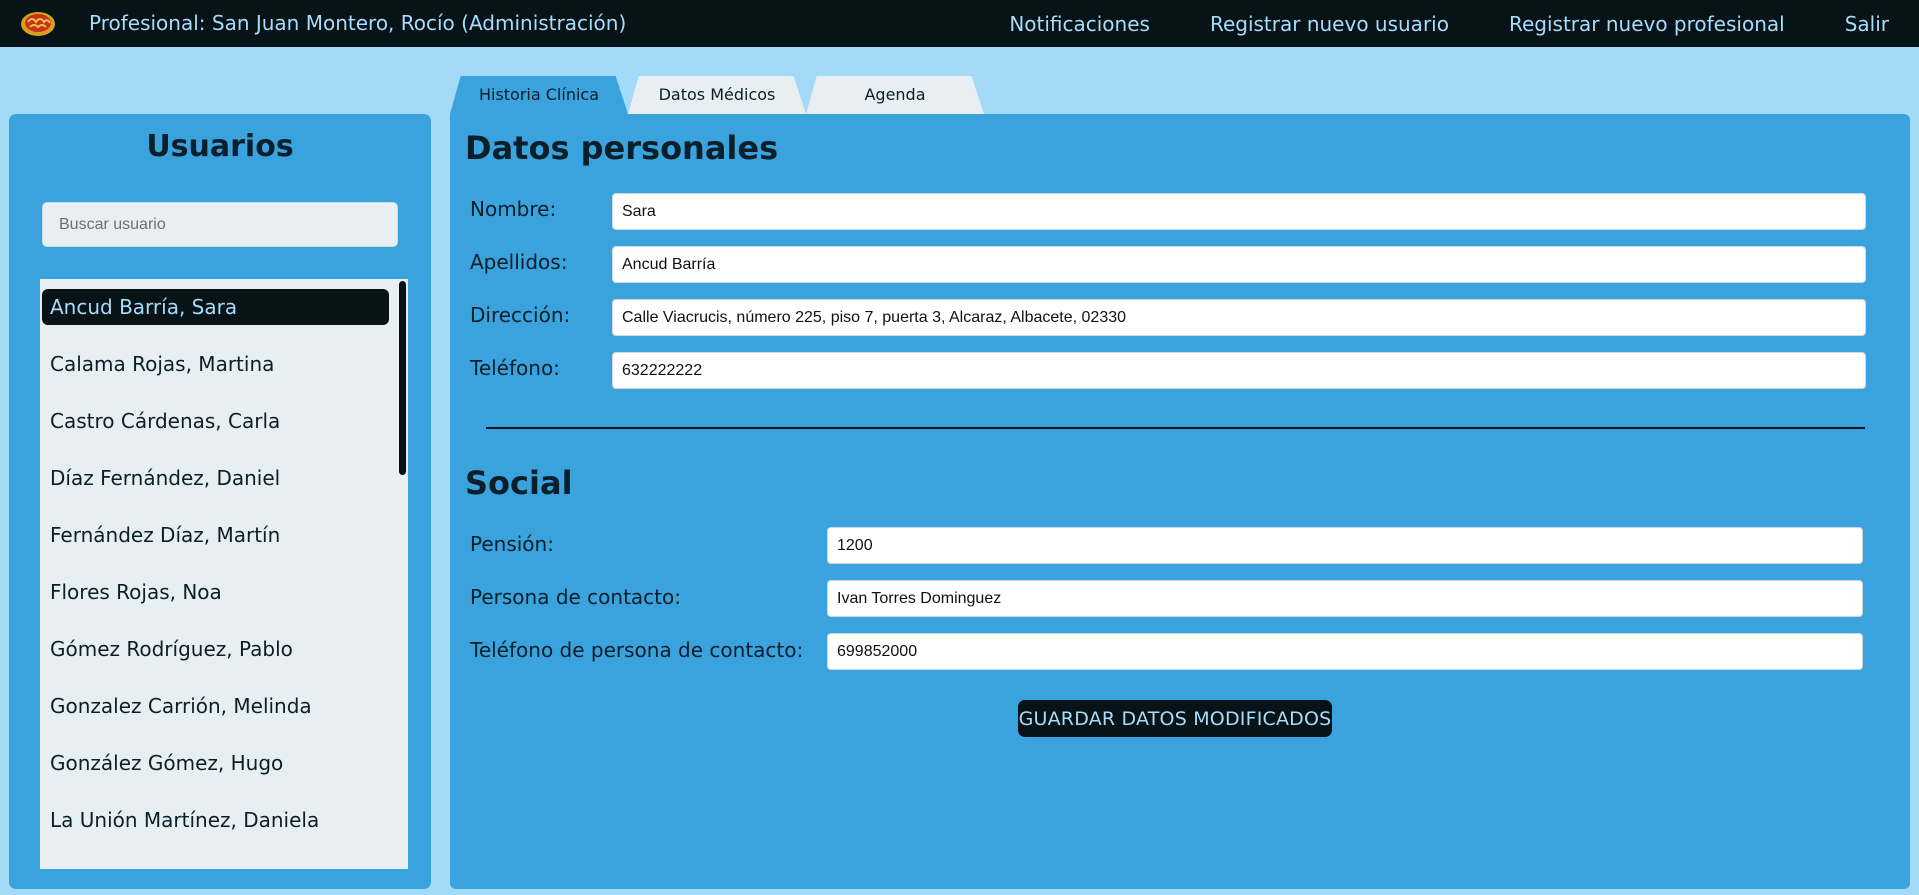 Image resolution: width=1919 pixels, height=895 pixels. I want to click on contacto-field, so click(1345, 598).